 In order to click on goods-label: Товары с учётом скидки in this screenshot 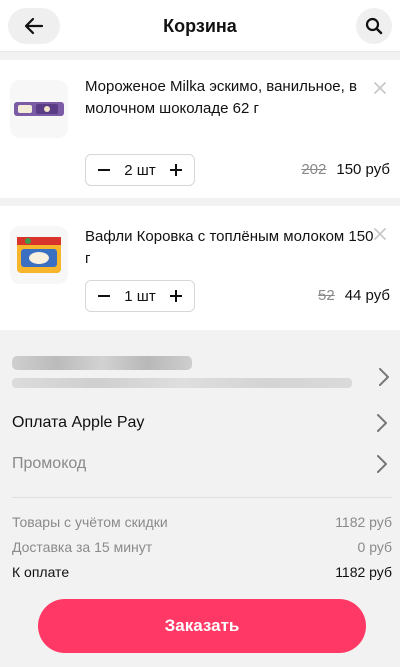, I will do `click(90, 522)`.